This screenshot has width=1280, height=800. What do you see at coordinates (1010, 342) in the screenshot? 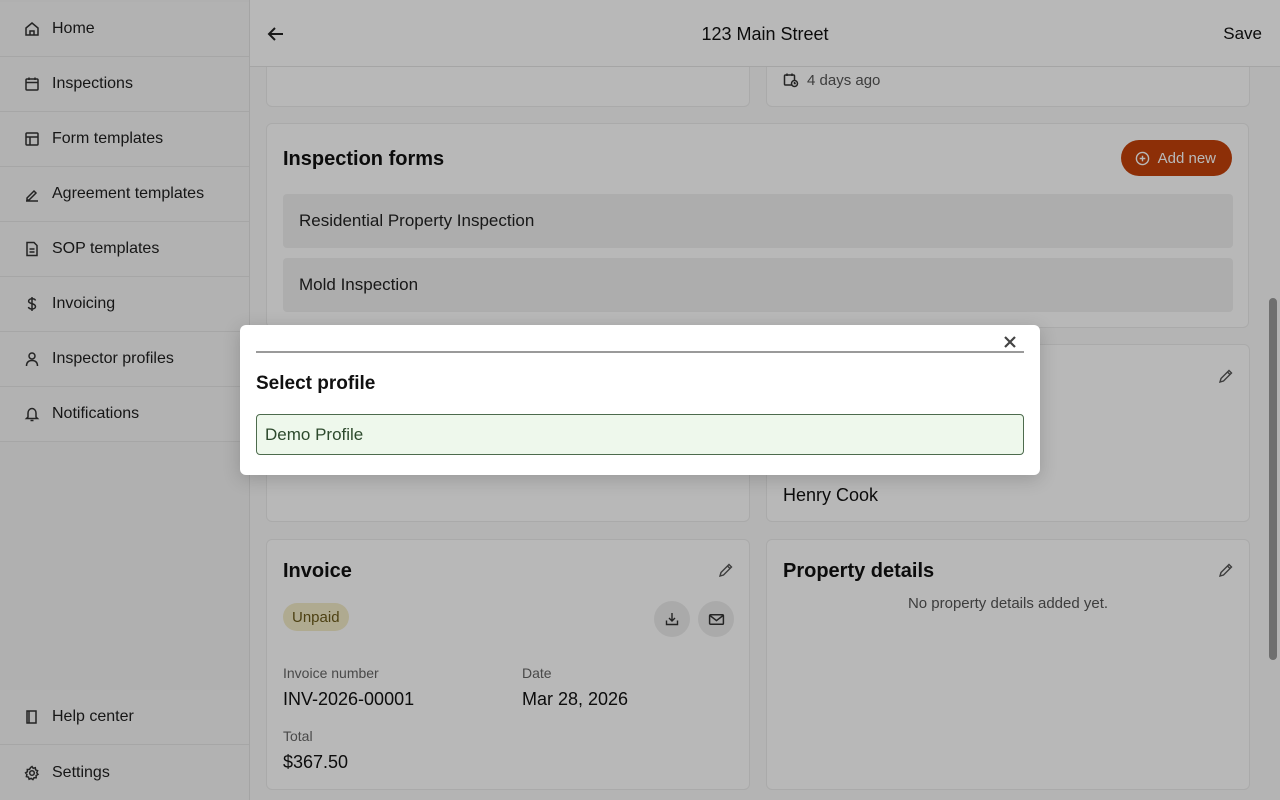
I see `close-icon` at bounding box center [1010, 342].